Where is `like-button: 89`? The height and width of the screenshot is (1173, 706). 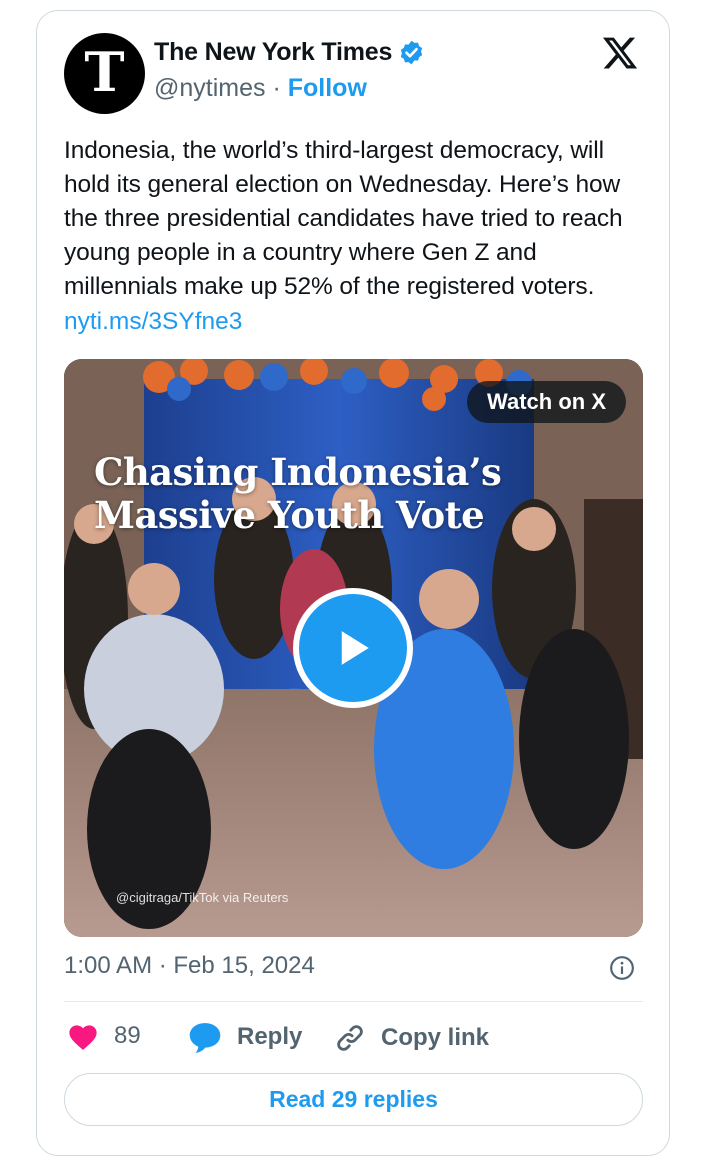
like-button: 89 is located at coordinates (103, 1036).